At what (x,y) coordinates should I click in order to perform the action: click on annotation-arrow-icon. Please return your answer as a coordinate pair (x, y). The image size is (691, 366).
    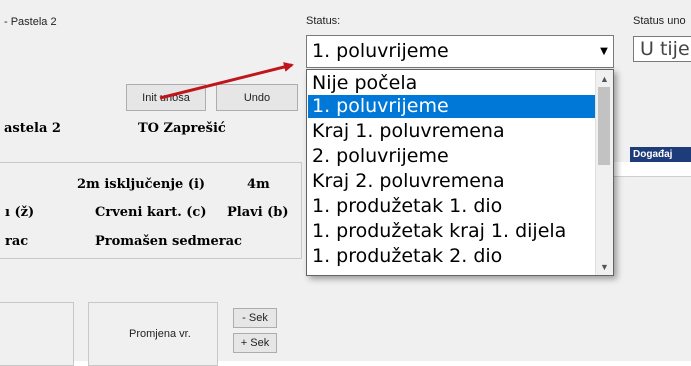
    Looking at the image, I should click on (226, 81).